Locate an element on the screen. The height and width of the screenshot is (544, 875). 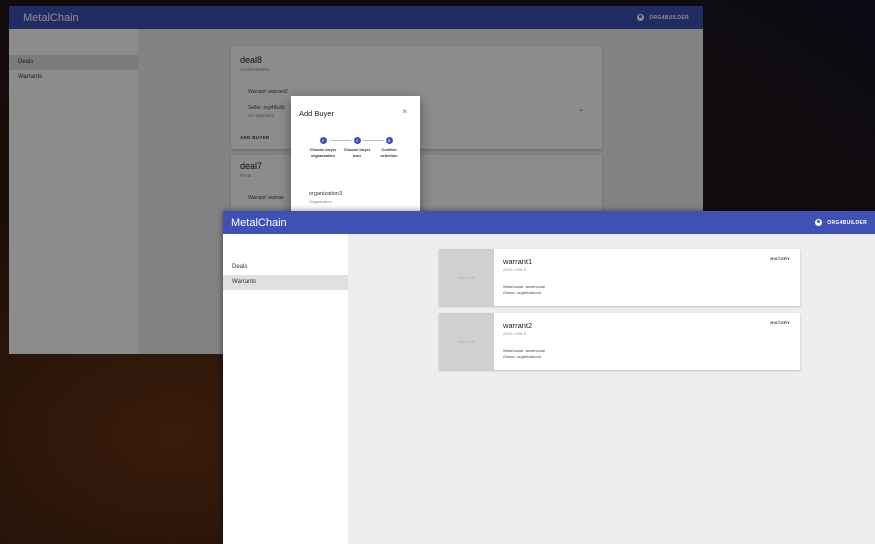
sidebar-item-deals: Deals is located at coordinates (285, 267).